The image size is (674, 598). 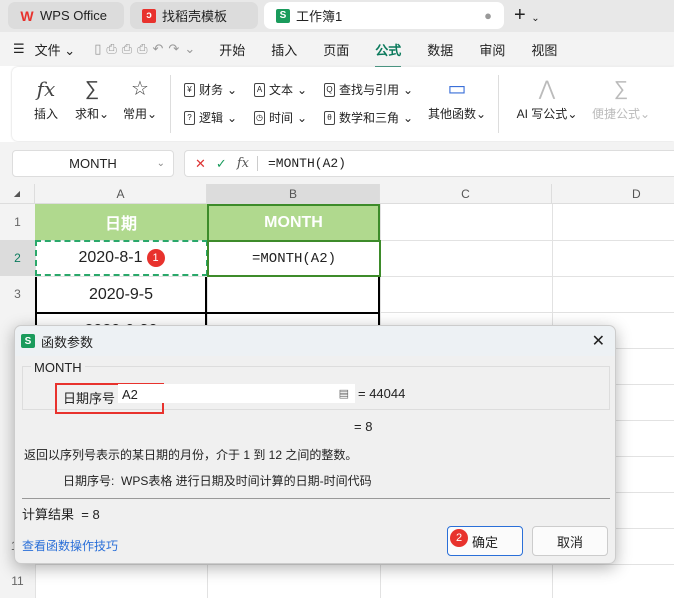 What do you see at coordinates (89, 481) in the screenshot?
I see `arg-desc-label: 日期序号:` at bounding box center [89, 481].